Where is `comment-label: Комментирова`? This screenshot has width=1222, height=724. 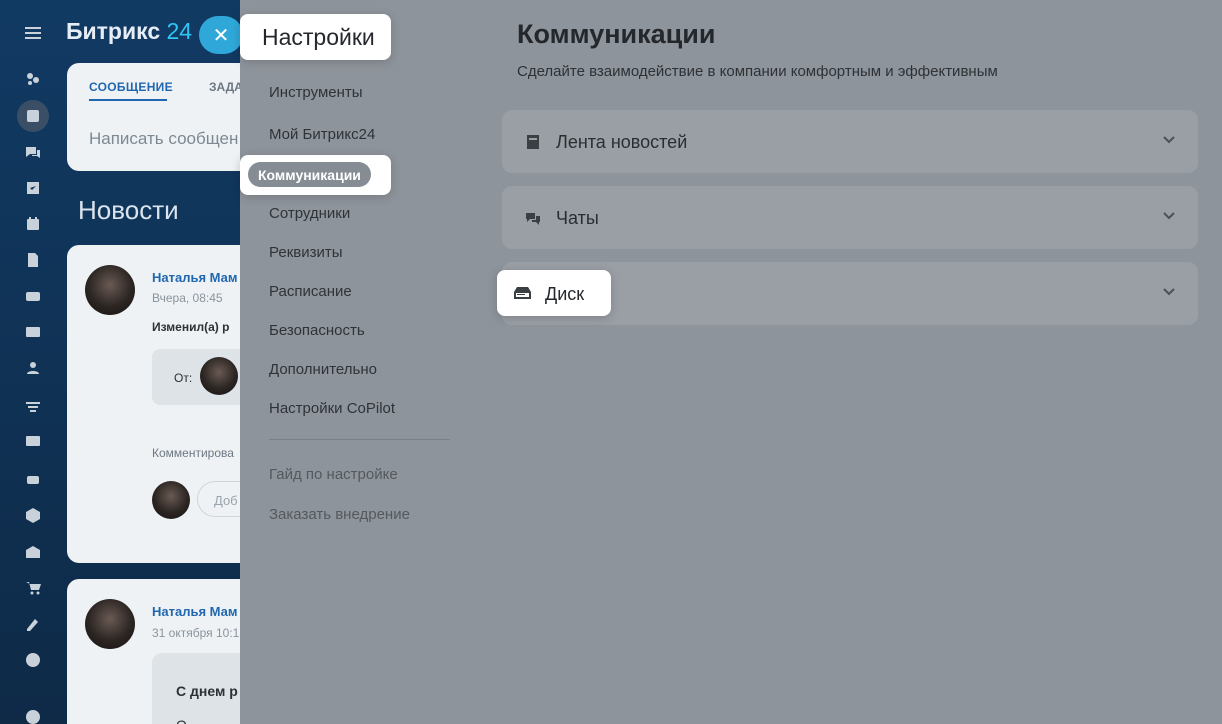
comment-label: Комментирова is located at coordinates (193, 453).